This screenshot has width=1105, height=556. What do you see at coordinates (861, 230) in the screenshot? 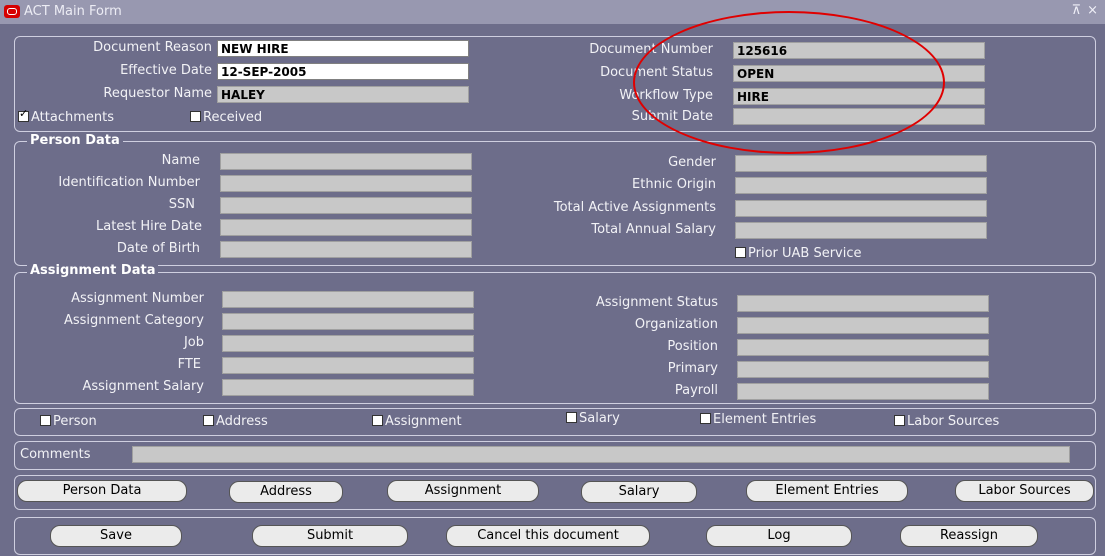
I see `total-annual-salary-field` at bounding box center [861, 230].